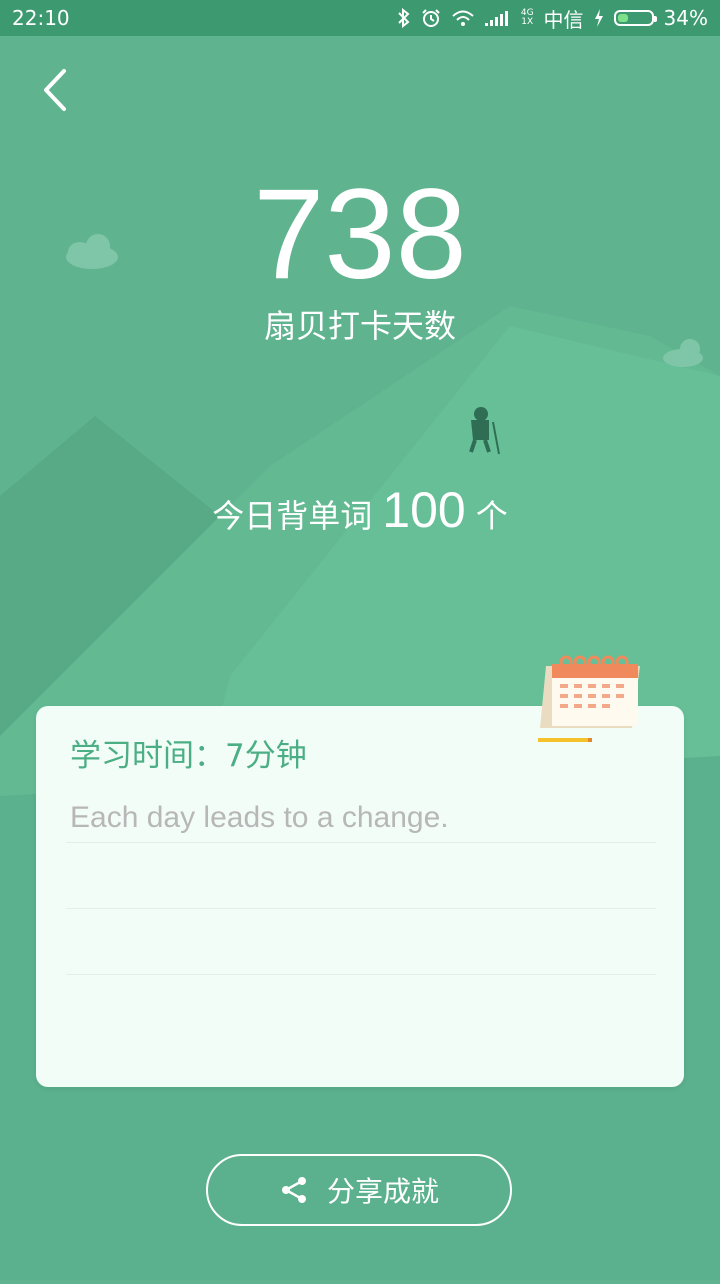  I want to click on daily-quote: Each day leads to a change., so click(259, 817).